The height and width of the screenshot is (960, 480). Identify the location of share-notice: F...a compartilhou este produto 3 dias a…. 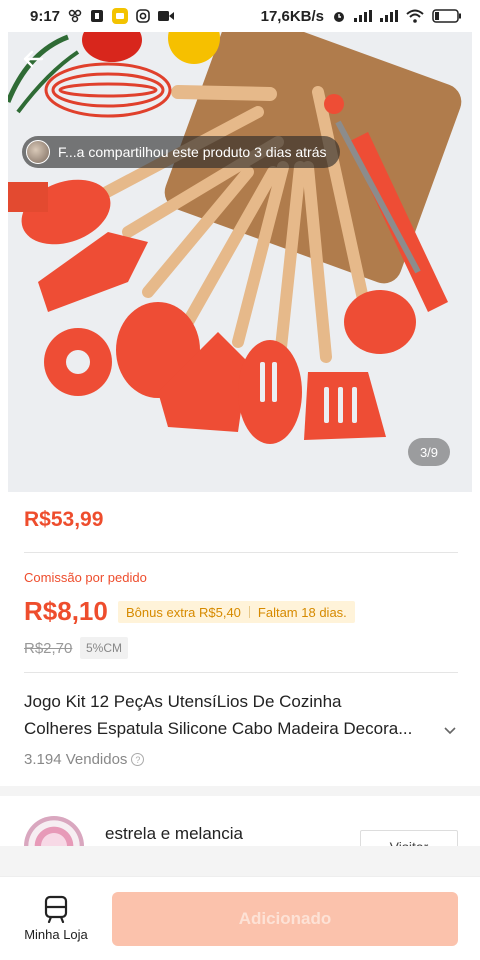
(181, 152).